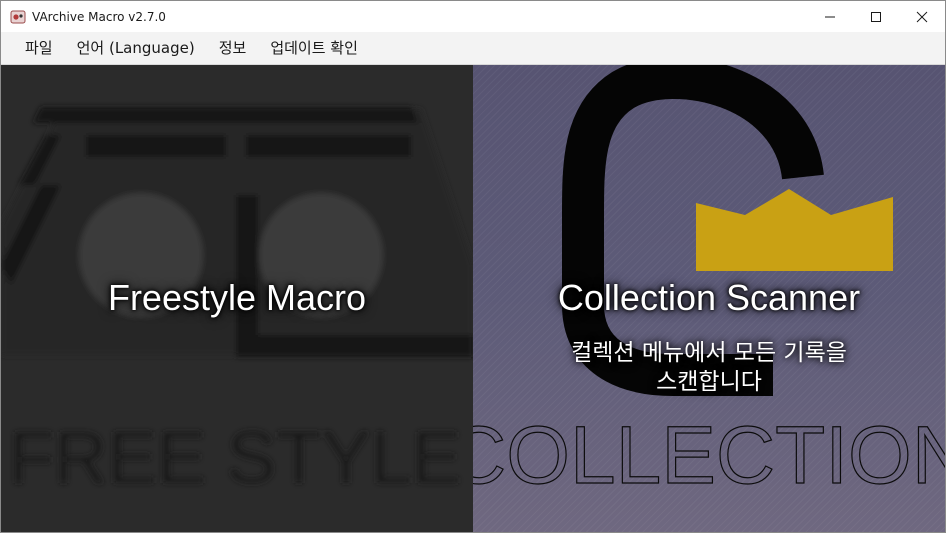 The width and height of the screenshot is (946, 533). What do you see at coordinates (709, 455) in the screenshot?
I see `collection-watermark: COLLECTION` at bounding box center [709, 455].